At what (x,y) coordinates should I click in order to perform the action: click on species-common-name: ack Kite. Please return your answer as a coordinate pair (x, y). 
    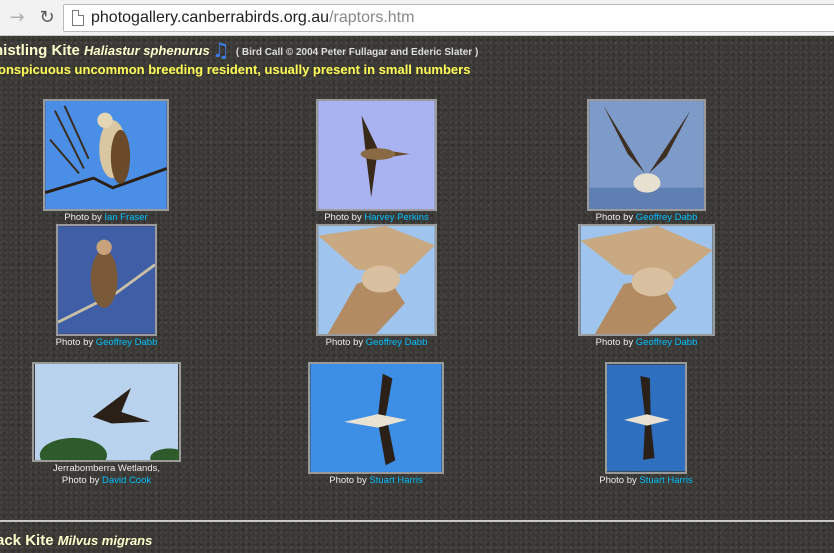
    Looking at the image, I should click on (27, 540).